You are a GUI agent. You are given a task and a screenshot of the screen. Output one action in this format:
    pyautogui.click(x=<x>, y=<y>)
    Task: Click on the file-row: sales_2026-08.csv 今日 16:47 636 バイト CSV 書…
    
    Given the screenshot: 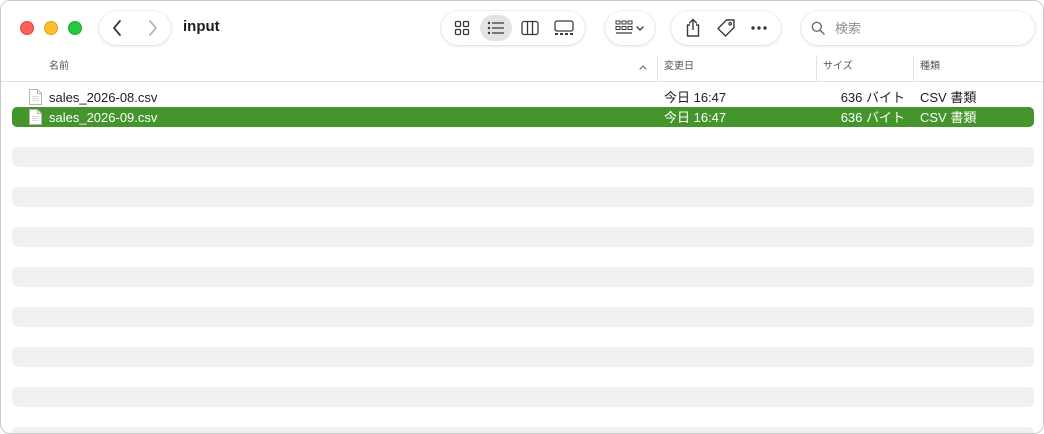 What is the action you would take?
    pyautogui.click(x=523, y=97)
    